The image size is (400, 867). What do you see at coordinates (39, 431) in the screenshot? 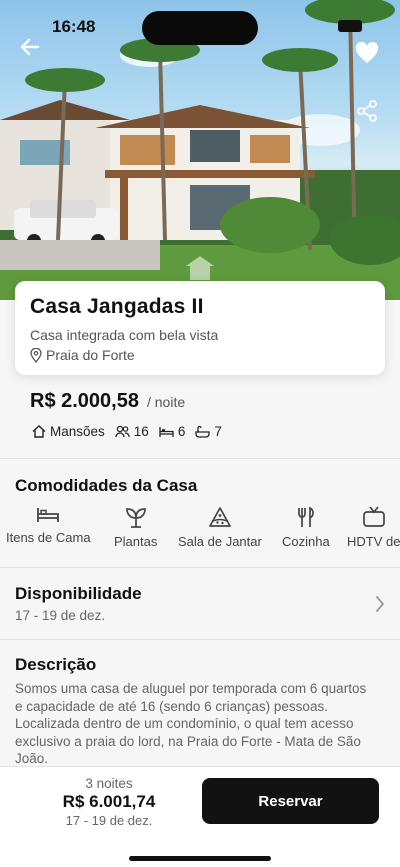
I see `house-icon` at bounding box center [39, 431].